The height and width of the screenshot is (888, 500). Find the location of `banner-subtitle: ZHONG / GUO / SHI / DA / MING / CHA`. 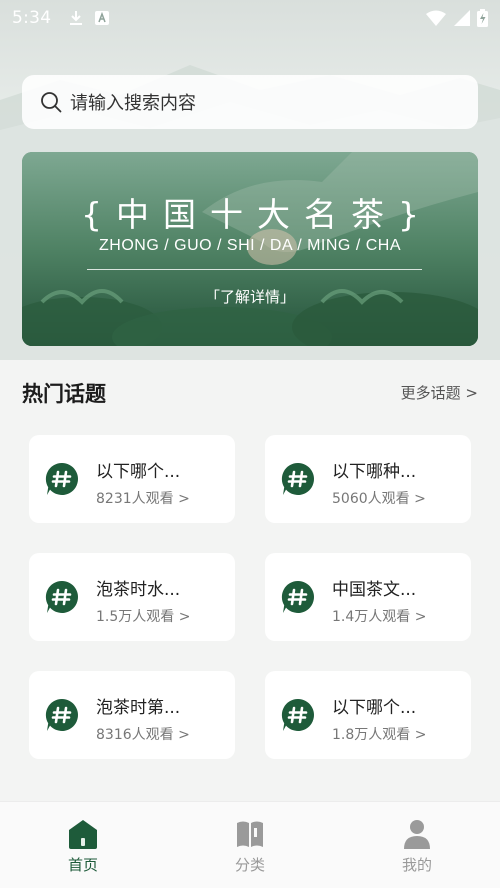

banner-subtitle: ZHONG / GUO / SHI / DA / MING / CHA is located at coordinates (250, 245).